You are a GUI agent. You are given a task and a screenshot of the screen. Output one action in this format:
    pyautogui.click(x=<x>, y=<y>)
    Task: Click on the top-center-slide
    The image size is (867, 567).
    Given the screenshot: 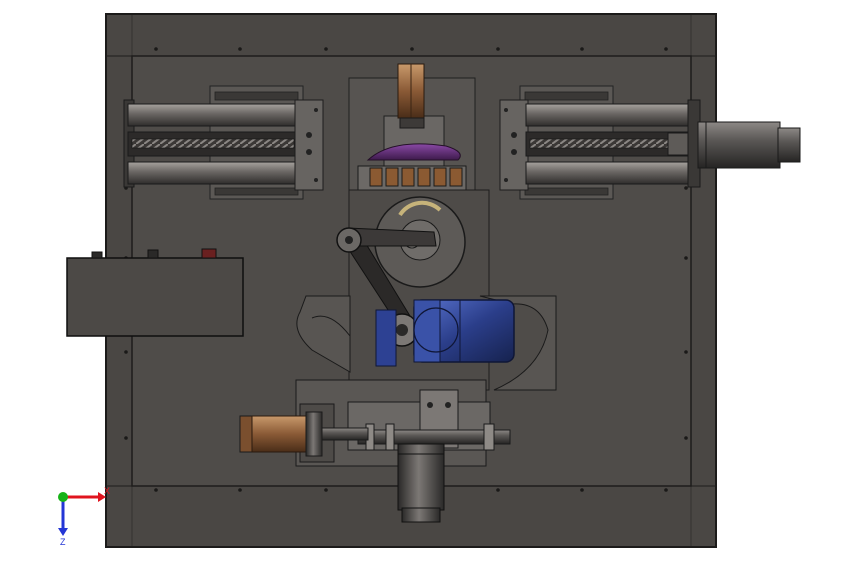 What is the action you would take?
    pyautogui.click(x=412, y=127)
    